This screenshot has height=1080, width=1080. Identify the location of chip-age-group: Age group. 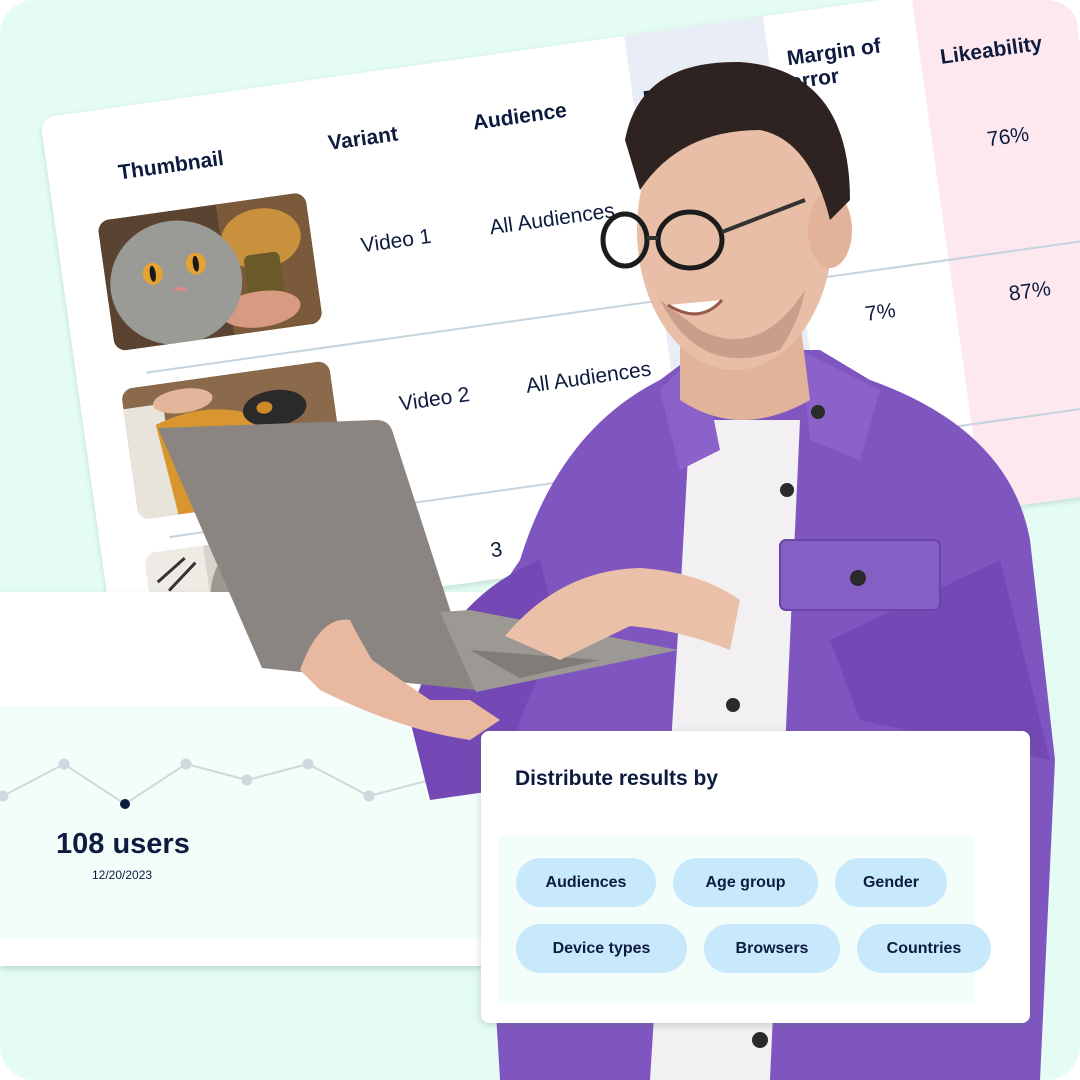
(745, 882).